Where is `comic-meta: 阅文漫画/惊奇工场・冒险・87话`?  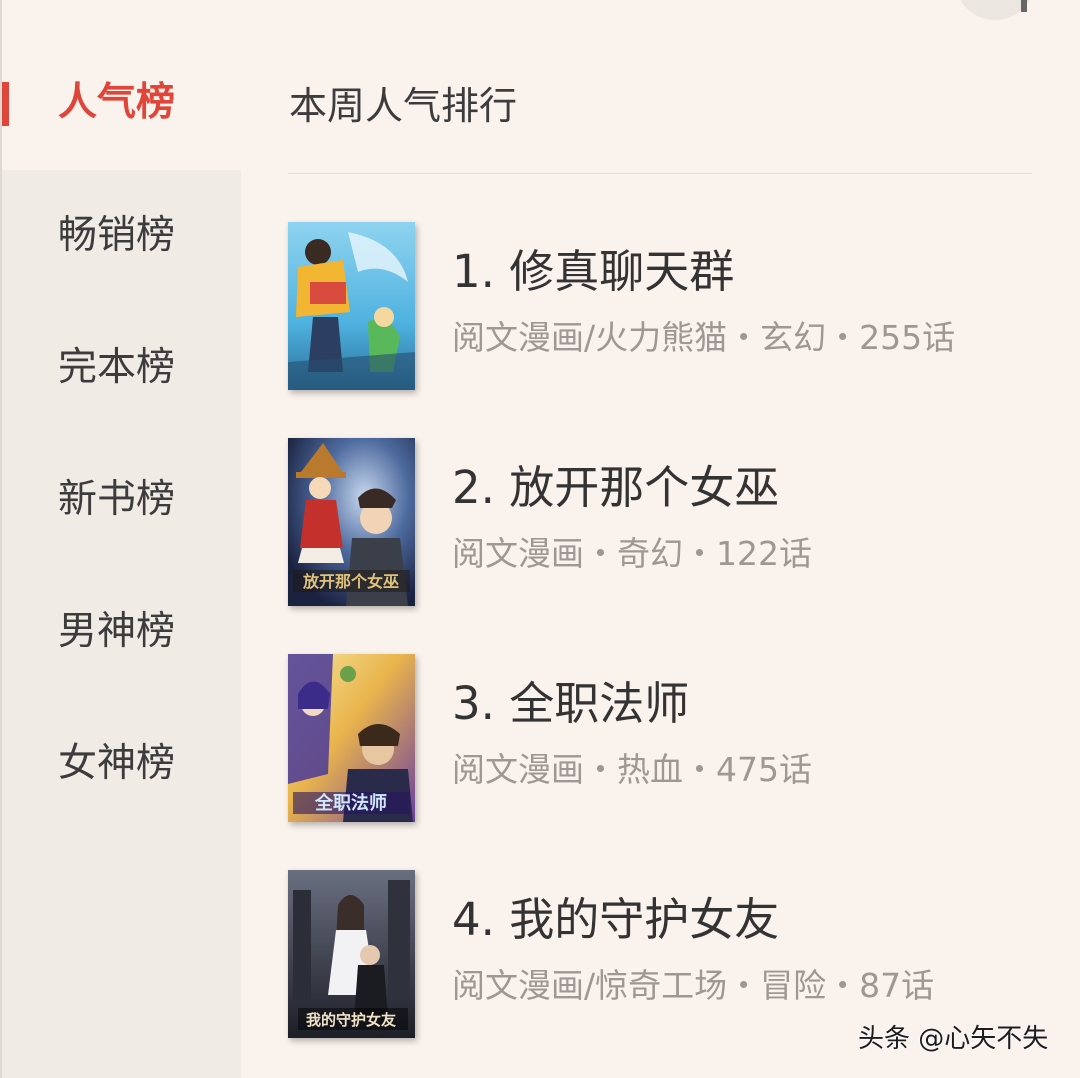 comic-meta: 阅文漫画/惊奇工场・冒险・87话 is located at coordinates (693, 985).